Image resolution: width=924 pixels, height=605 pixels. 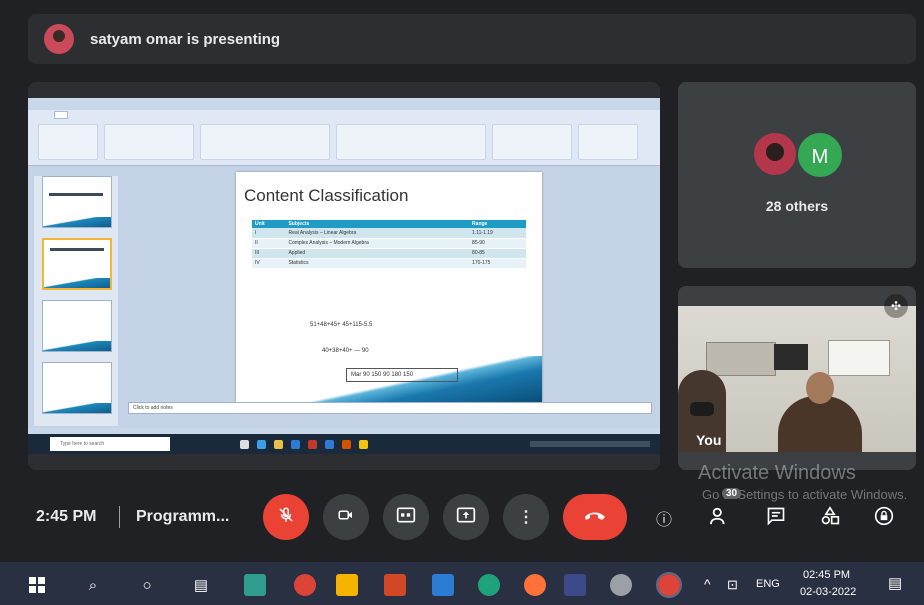 What do you see at coordinates (406, 517) in the screenshot?
I see `captions-button` at bounding box center [406, 517].